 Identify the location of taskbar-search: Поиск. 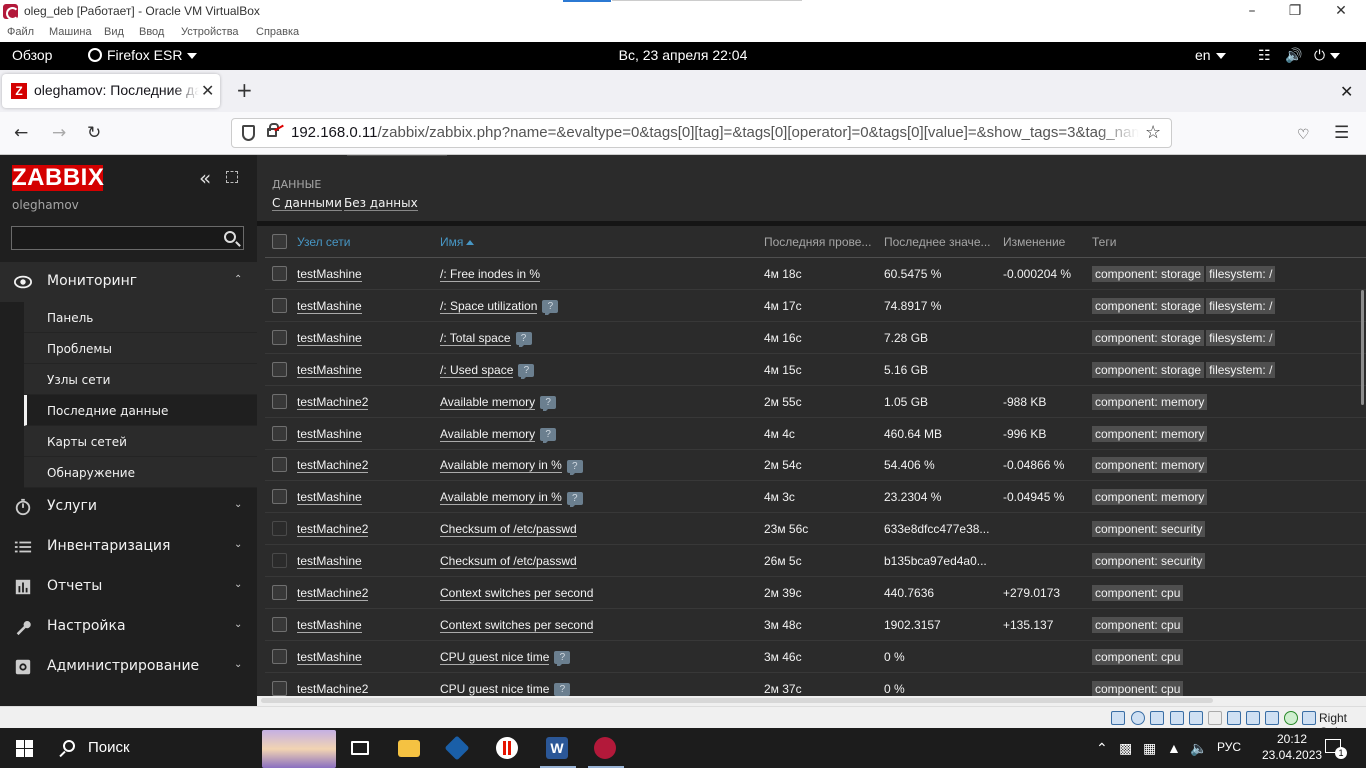
(148, 748).